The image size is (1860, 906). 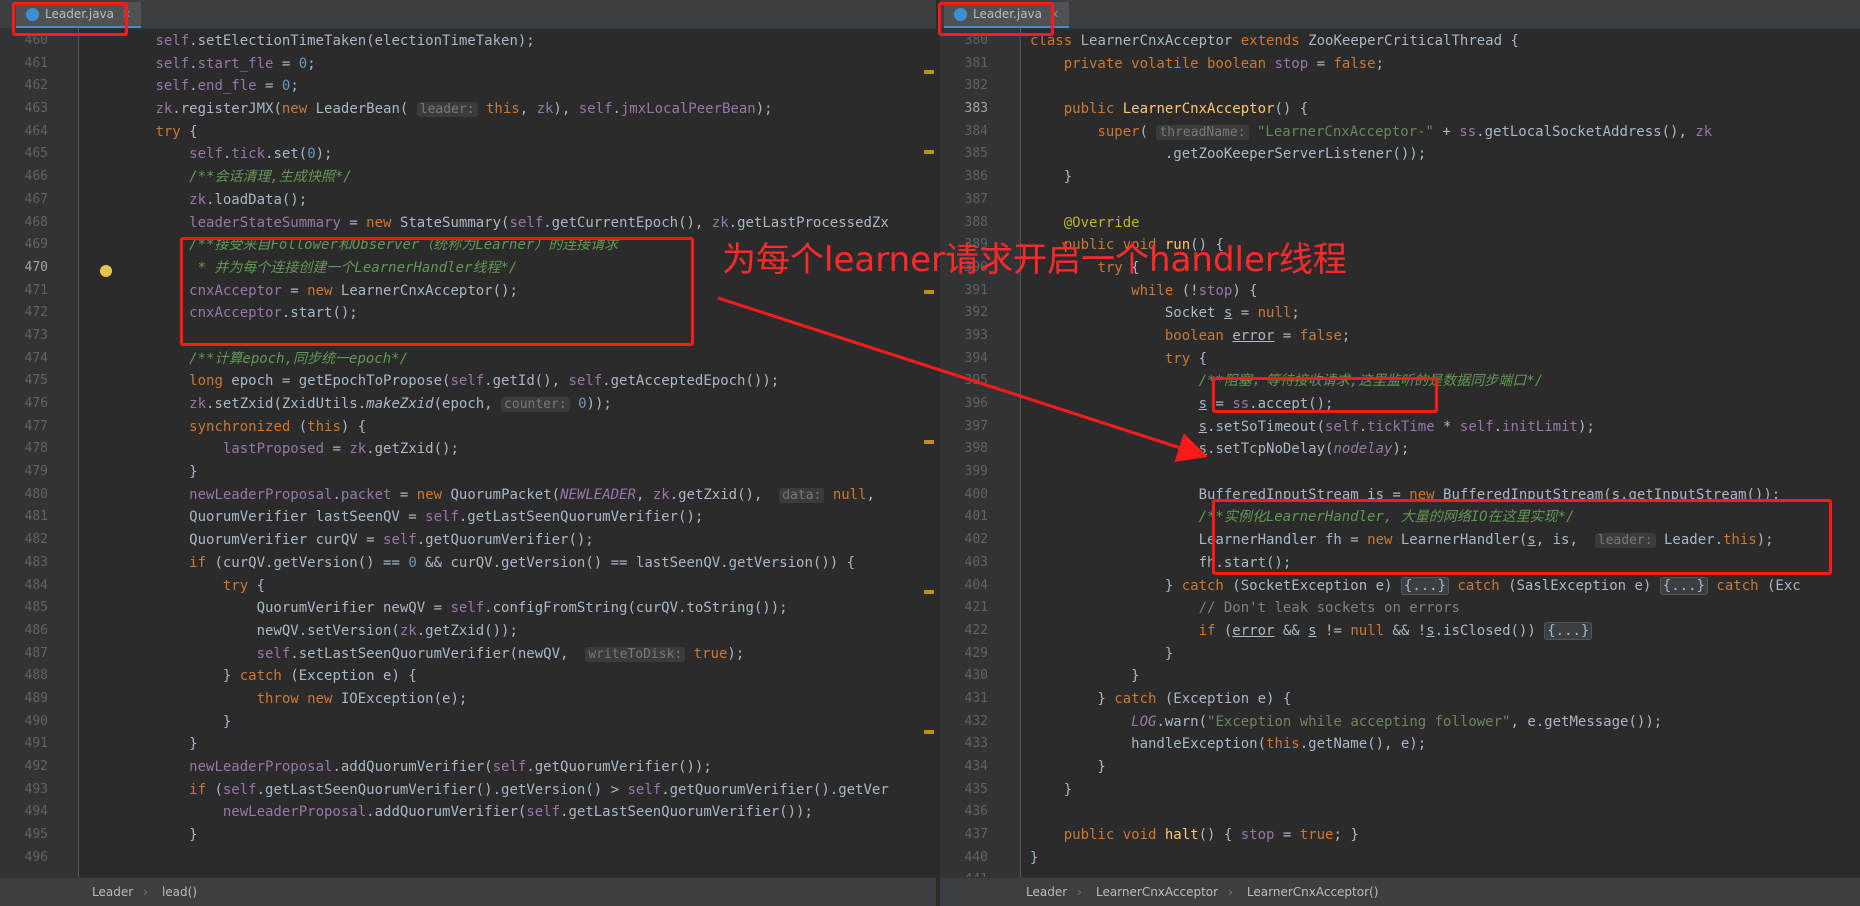 I want to click on annotation-arrow, so click(x=962, y=379).